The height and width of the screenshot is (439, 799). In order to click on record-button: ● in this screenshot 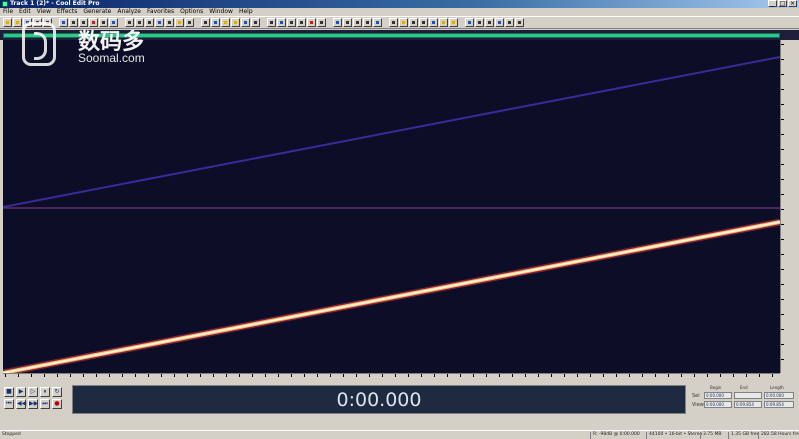, I will do `click(57, 404)`.